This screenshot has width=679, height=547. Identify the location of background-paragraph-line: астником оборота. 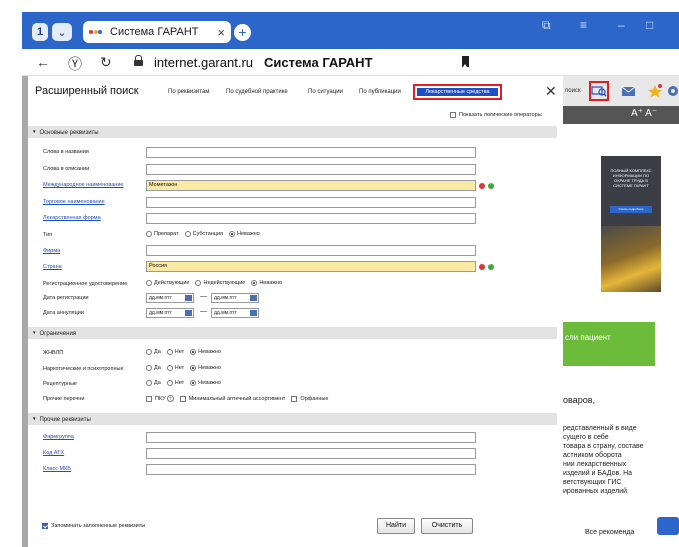
(592, 455).